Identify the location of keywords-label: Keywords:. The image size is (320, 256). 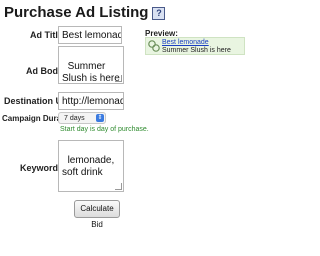
(43, 168).